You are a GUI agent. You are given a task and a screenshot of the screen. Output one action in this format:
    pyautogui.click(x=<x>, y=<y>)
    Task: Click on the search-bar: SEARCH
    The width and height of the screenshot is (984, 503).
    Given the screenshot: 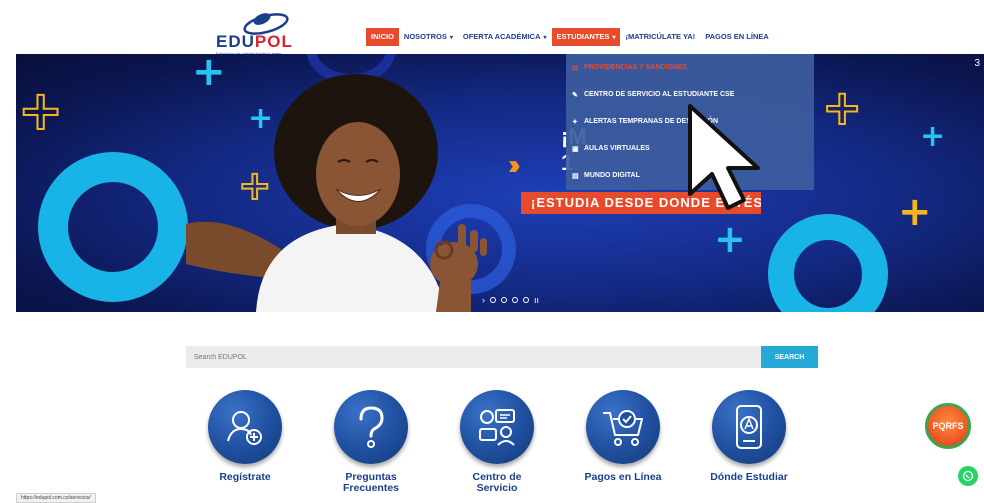 What is the action you would take?
    pyautogui.click(x=502, y=357)
    